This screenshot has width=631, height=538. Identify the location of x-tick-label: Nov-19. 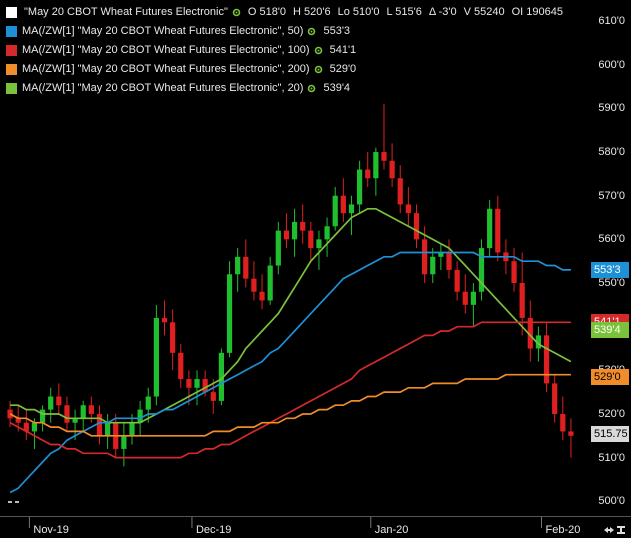
(51, 530).